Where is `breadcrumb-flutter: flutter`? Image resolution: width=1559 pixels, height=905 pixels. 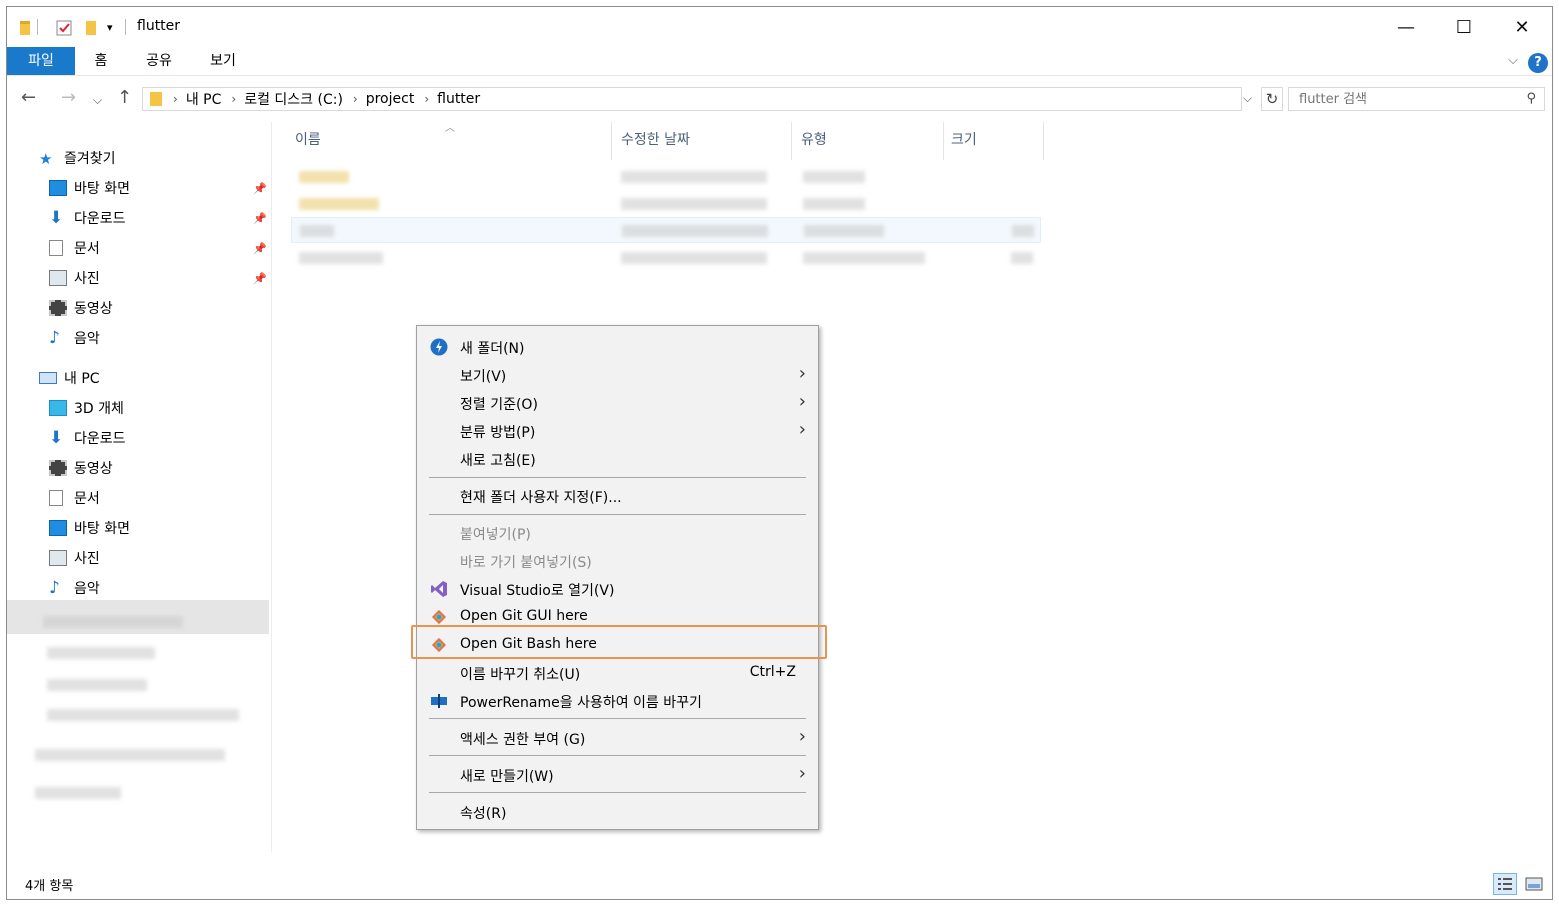 breadcrumb-flutter: flutter is located at coordinates (458, 99).